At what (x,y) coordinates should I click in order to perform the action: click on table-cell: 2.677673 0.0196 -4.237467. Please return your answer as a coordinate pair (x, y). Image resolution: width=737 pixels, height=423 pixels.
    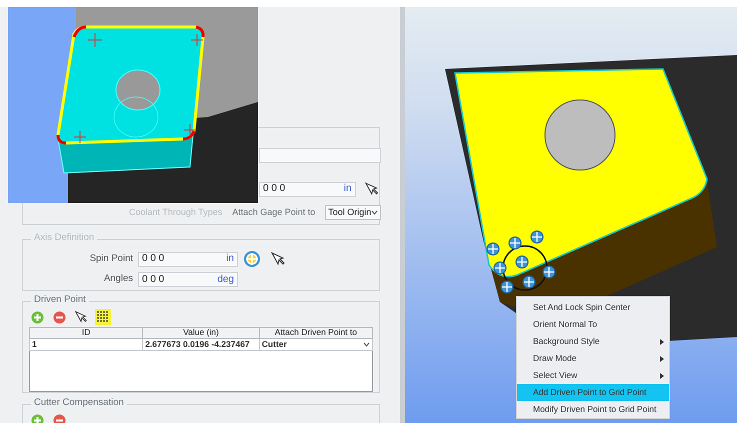
    Looking at the image, I should click on (201, 344).